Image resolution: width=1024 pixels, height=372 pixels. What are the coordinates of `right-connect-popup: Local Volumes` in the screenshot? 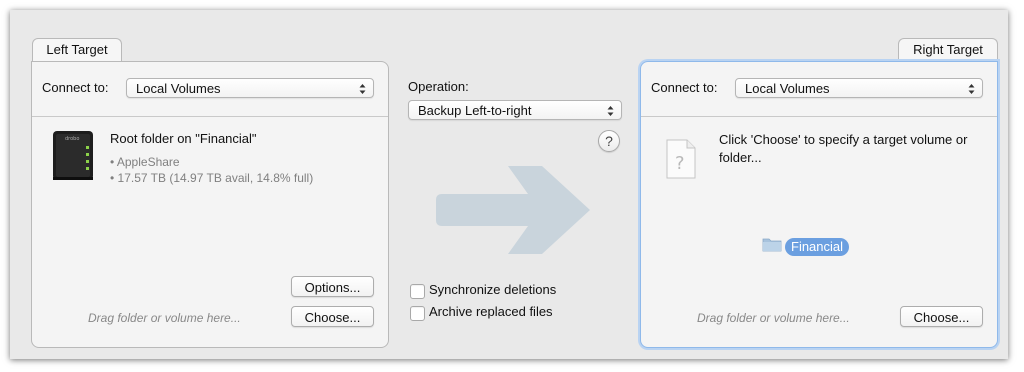 It's located at (859, 88).